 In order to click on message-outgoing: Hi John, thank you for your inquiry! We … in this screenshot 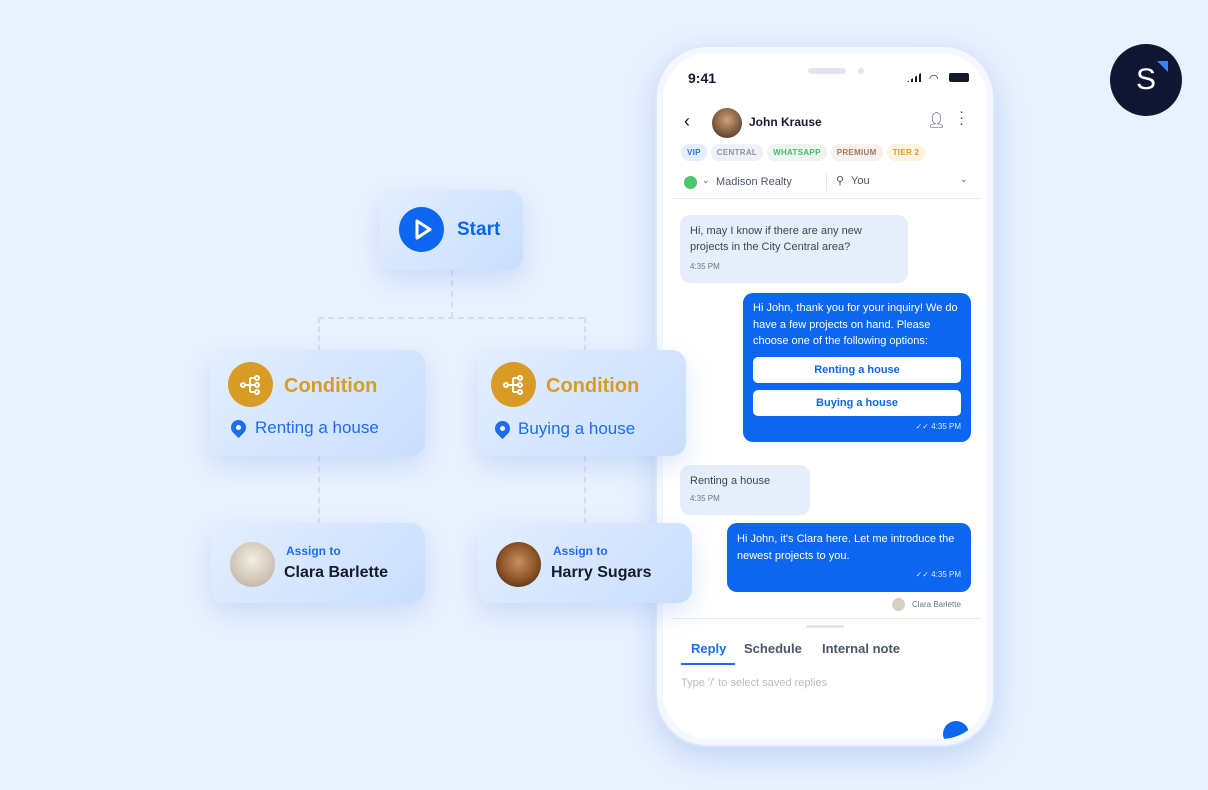, I will do `click(857, 367)`.